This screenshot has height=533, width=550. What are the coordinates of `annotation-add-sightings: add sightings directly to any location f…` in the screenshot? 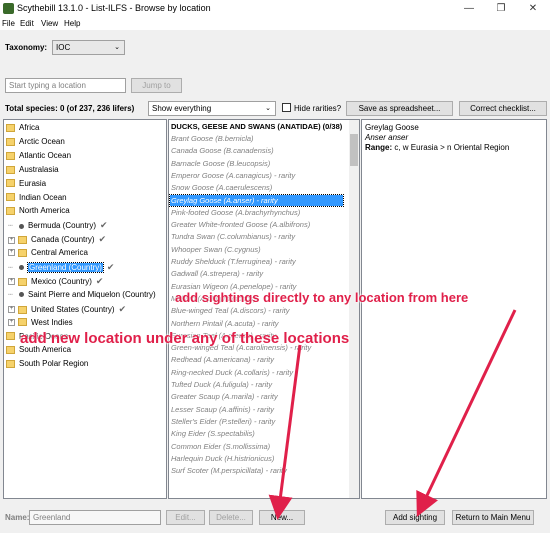 It's located at (322, 297).